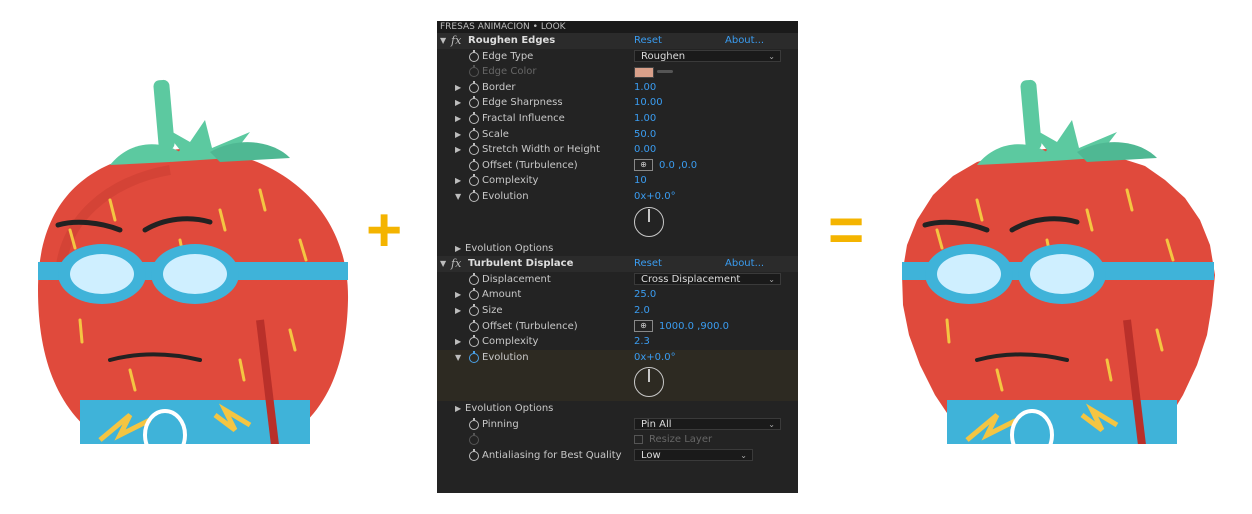  I want to click on evolution-dial-row, so click(617, 223).